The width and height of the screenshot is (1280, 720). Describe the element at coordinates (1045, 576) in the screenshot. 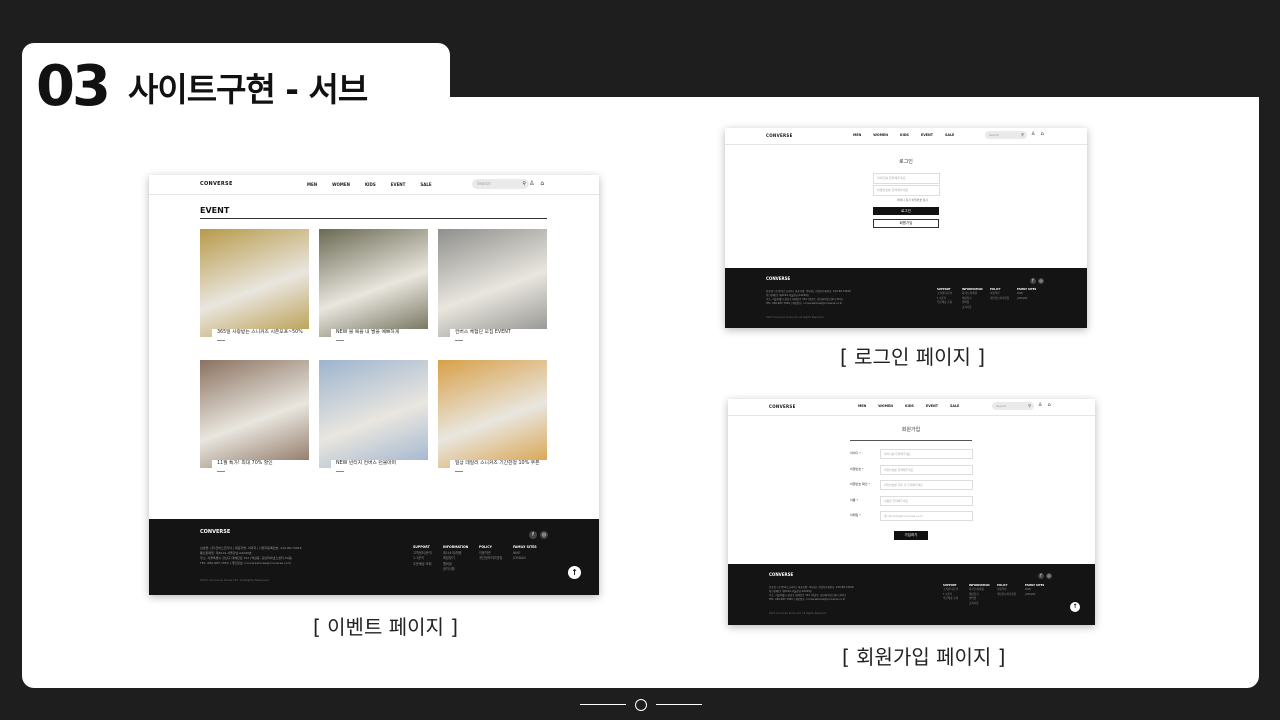

I see `footer-social: f ◎` at that location.